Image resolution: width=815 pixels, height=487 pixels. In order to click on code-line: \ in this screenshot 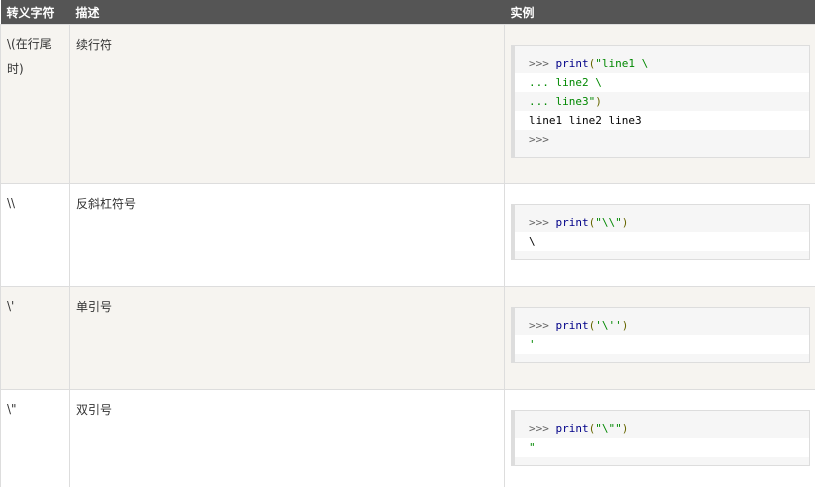, I will do `click(662, 241)`.